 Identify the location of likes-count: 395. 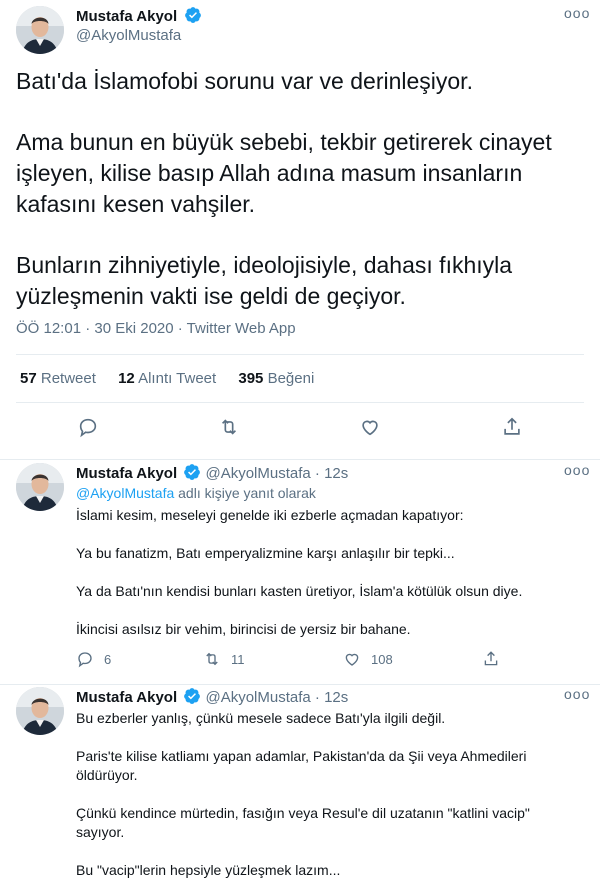
(251, 378).